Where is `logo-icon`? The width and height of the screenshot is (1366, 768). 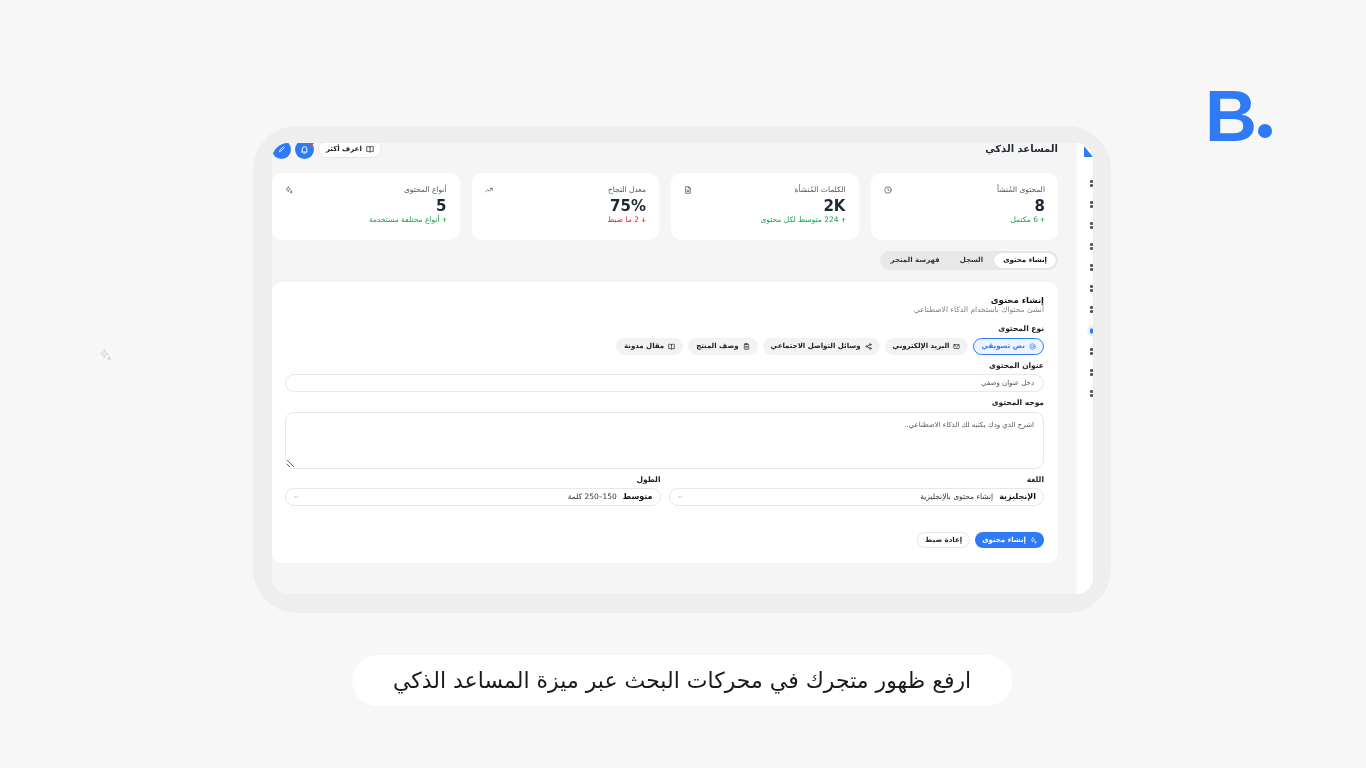
logo-icon is located at coordinates (1088, 151).